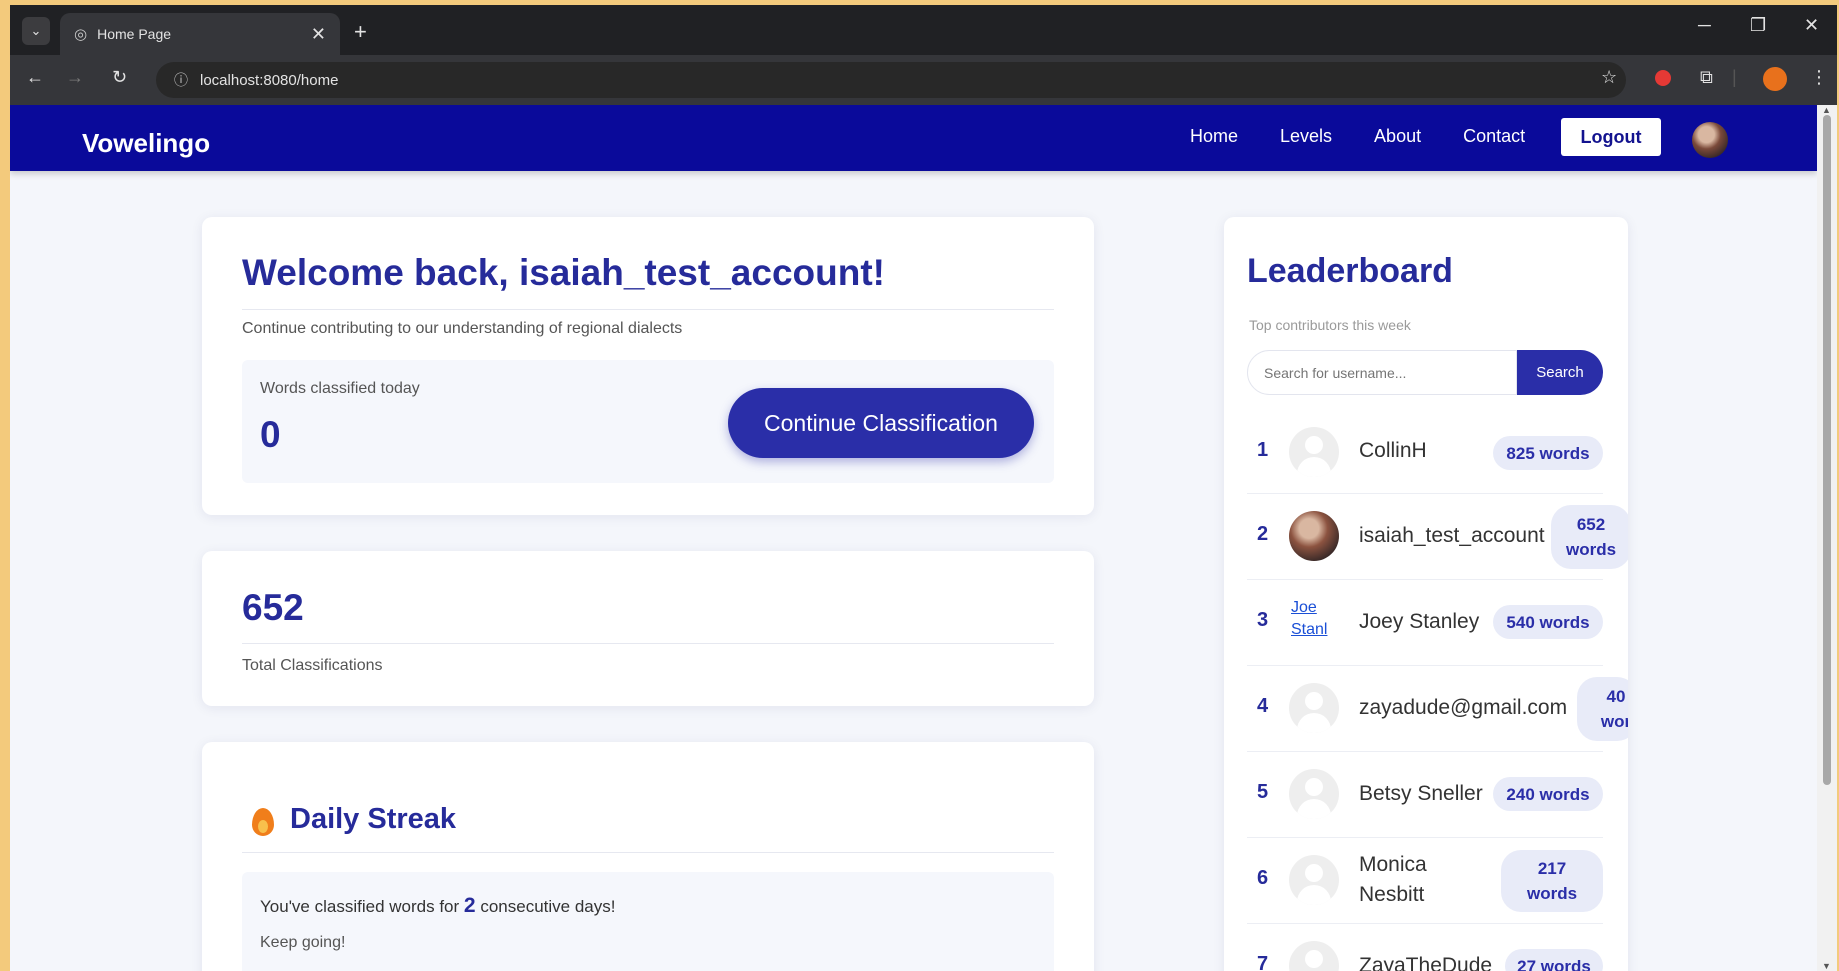 This screenshot has height=971, width=1839. What do you see at coordinates (312, 665) in the screenshot?
I see `total-classifications-label: Total Classifications` at bounding box center [312, 665].